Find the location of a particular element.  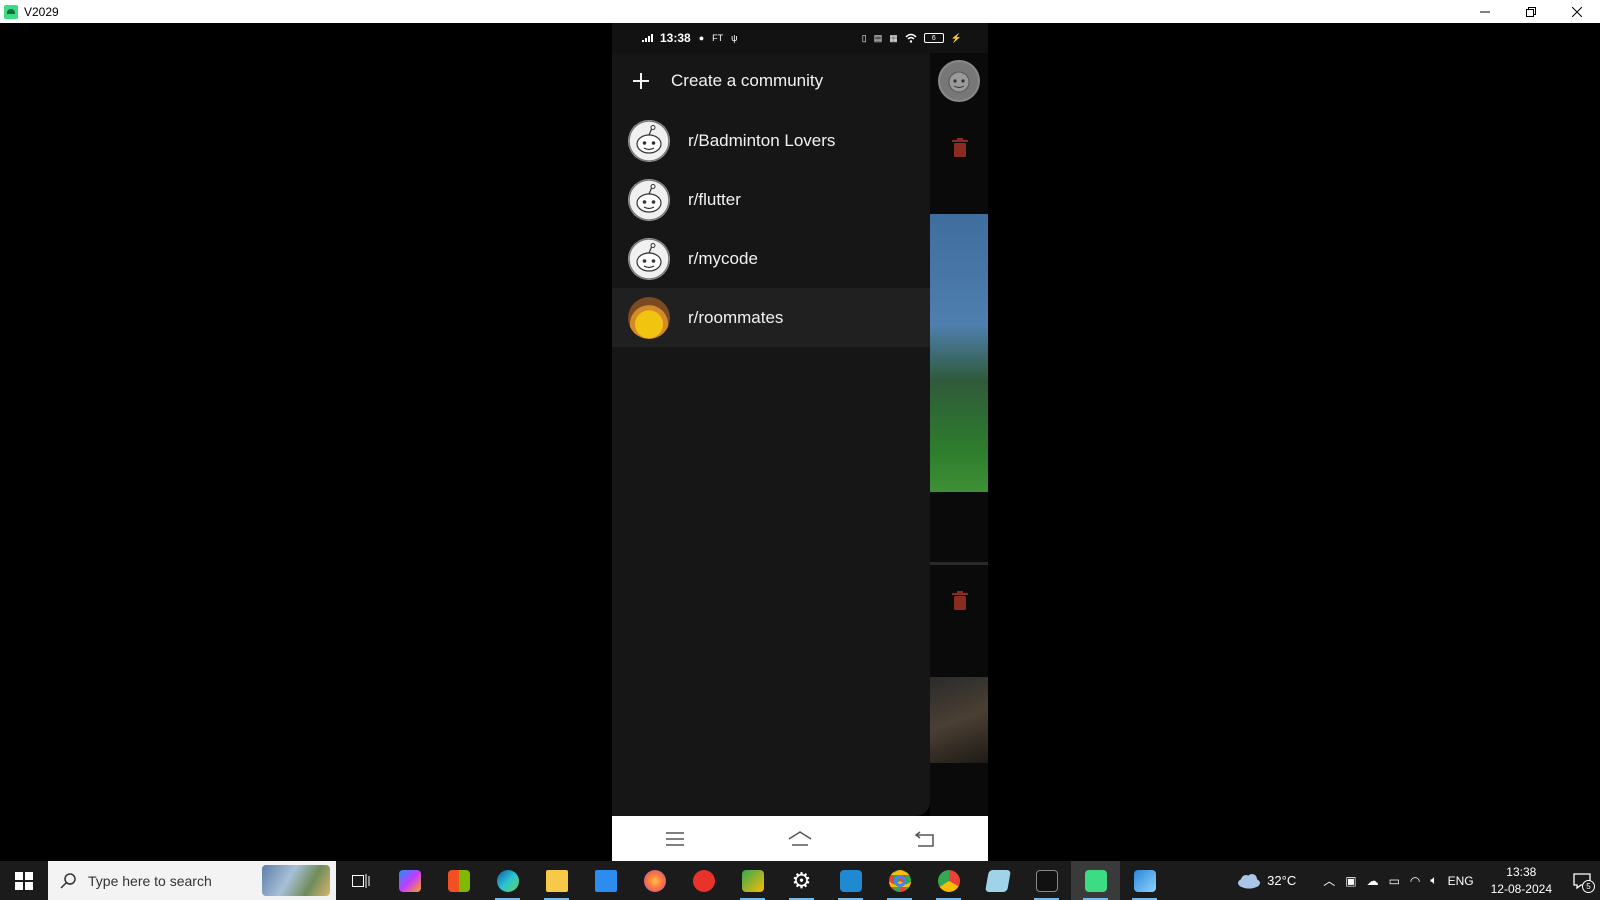

window-titlebar: V2029 is located at coordinates (800, 11).